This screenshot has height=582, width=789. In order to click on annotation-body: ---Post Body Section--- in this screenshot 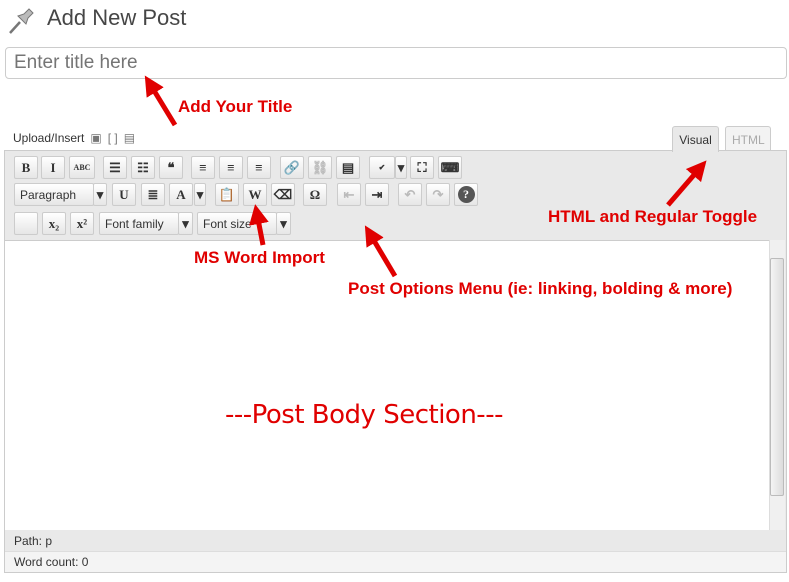, I will do `click(364, 415)`.